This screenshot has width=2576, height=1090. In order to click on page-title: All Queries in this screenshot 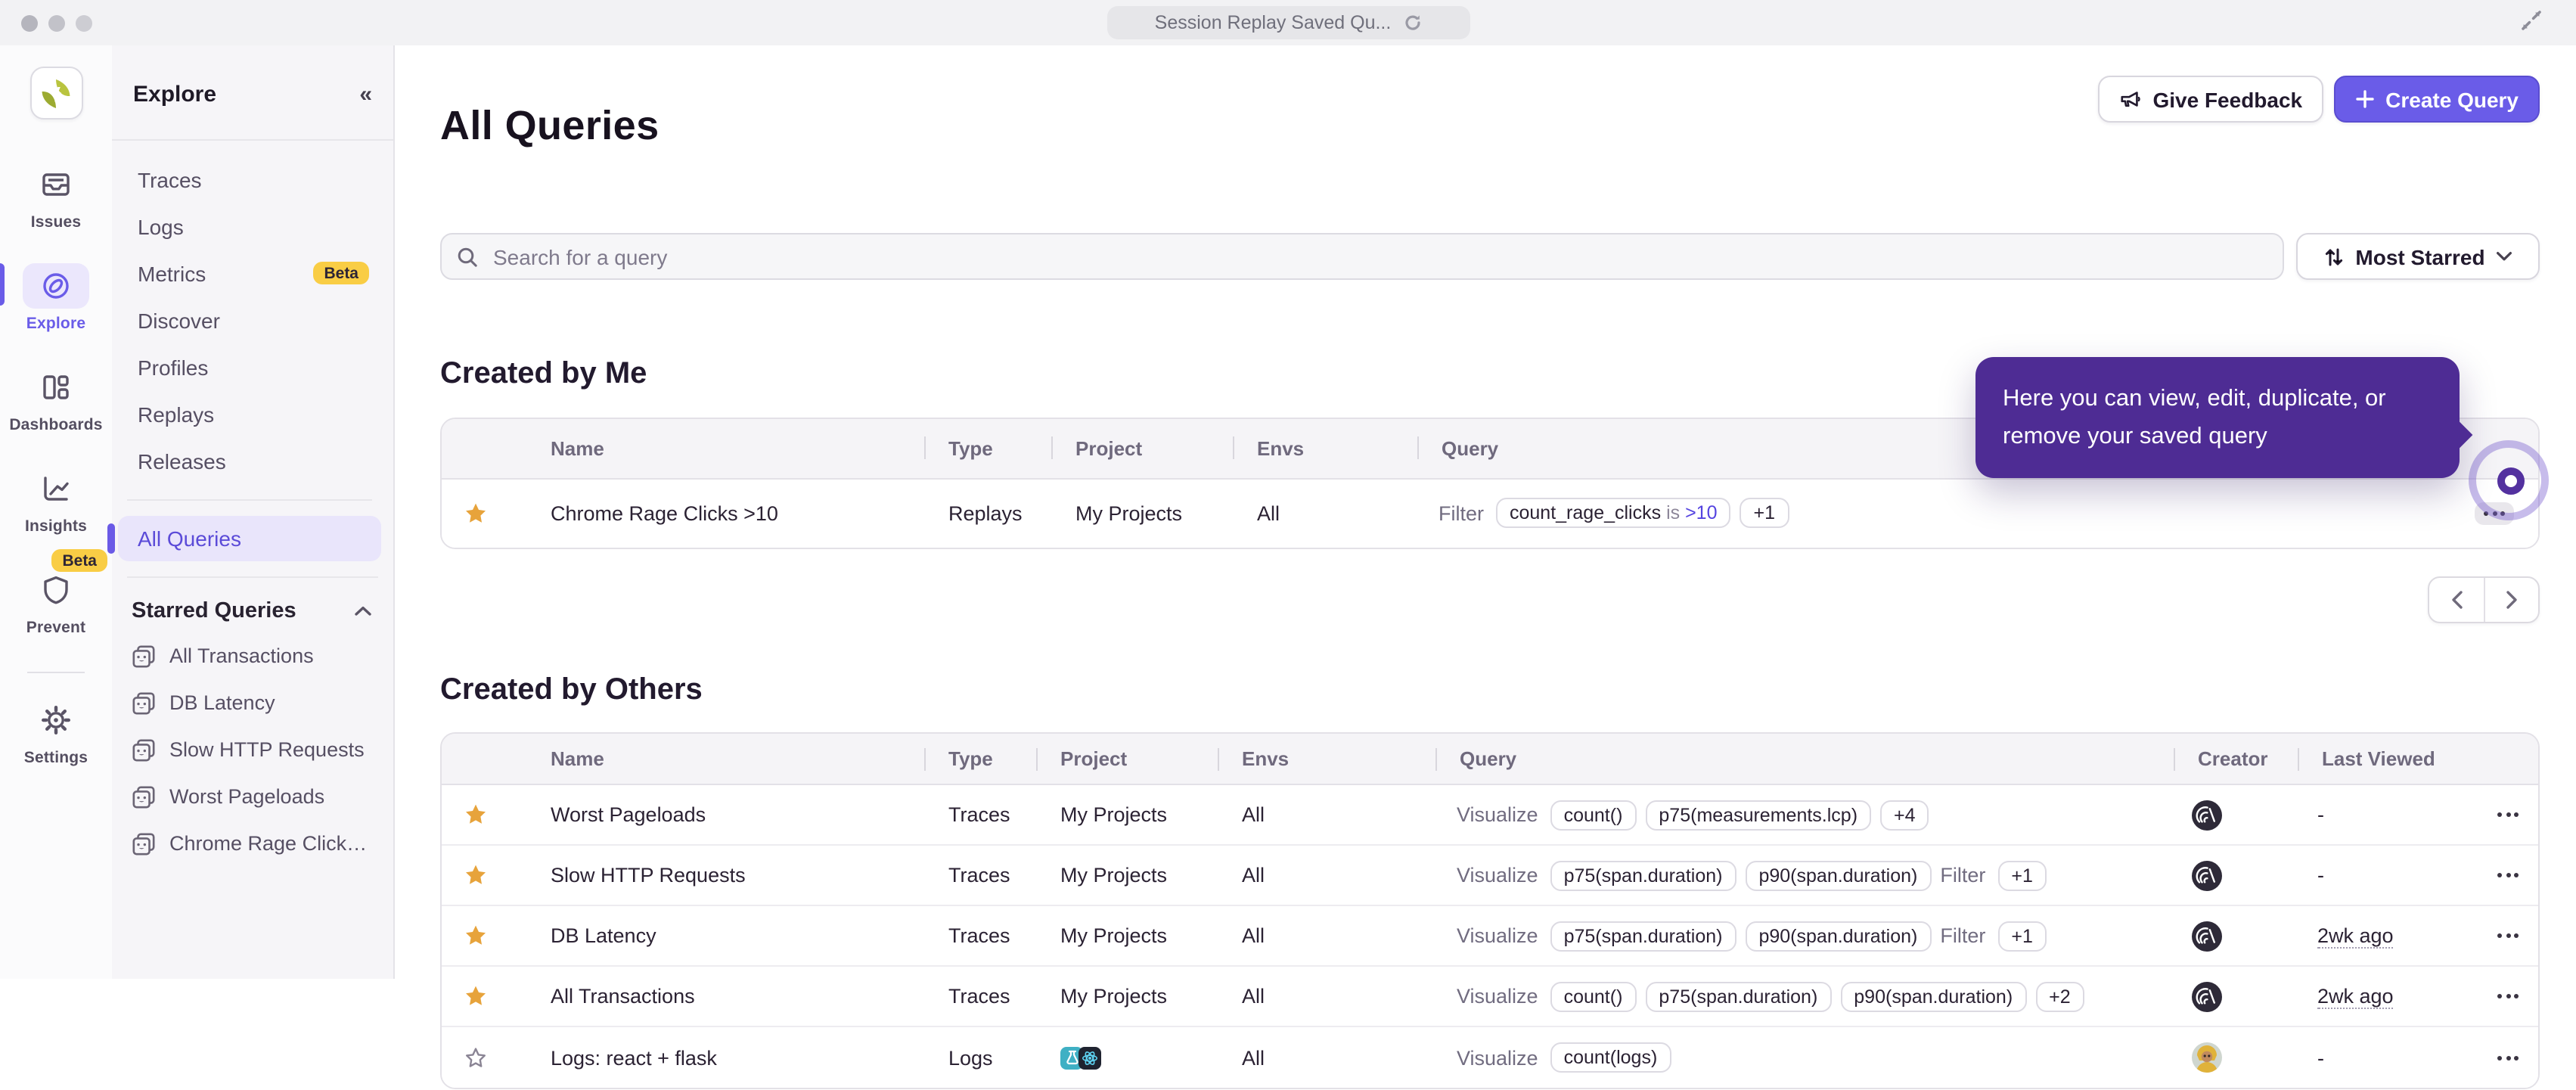, I will do `click(550, 126)`.